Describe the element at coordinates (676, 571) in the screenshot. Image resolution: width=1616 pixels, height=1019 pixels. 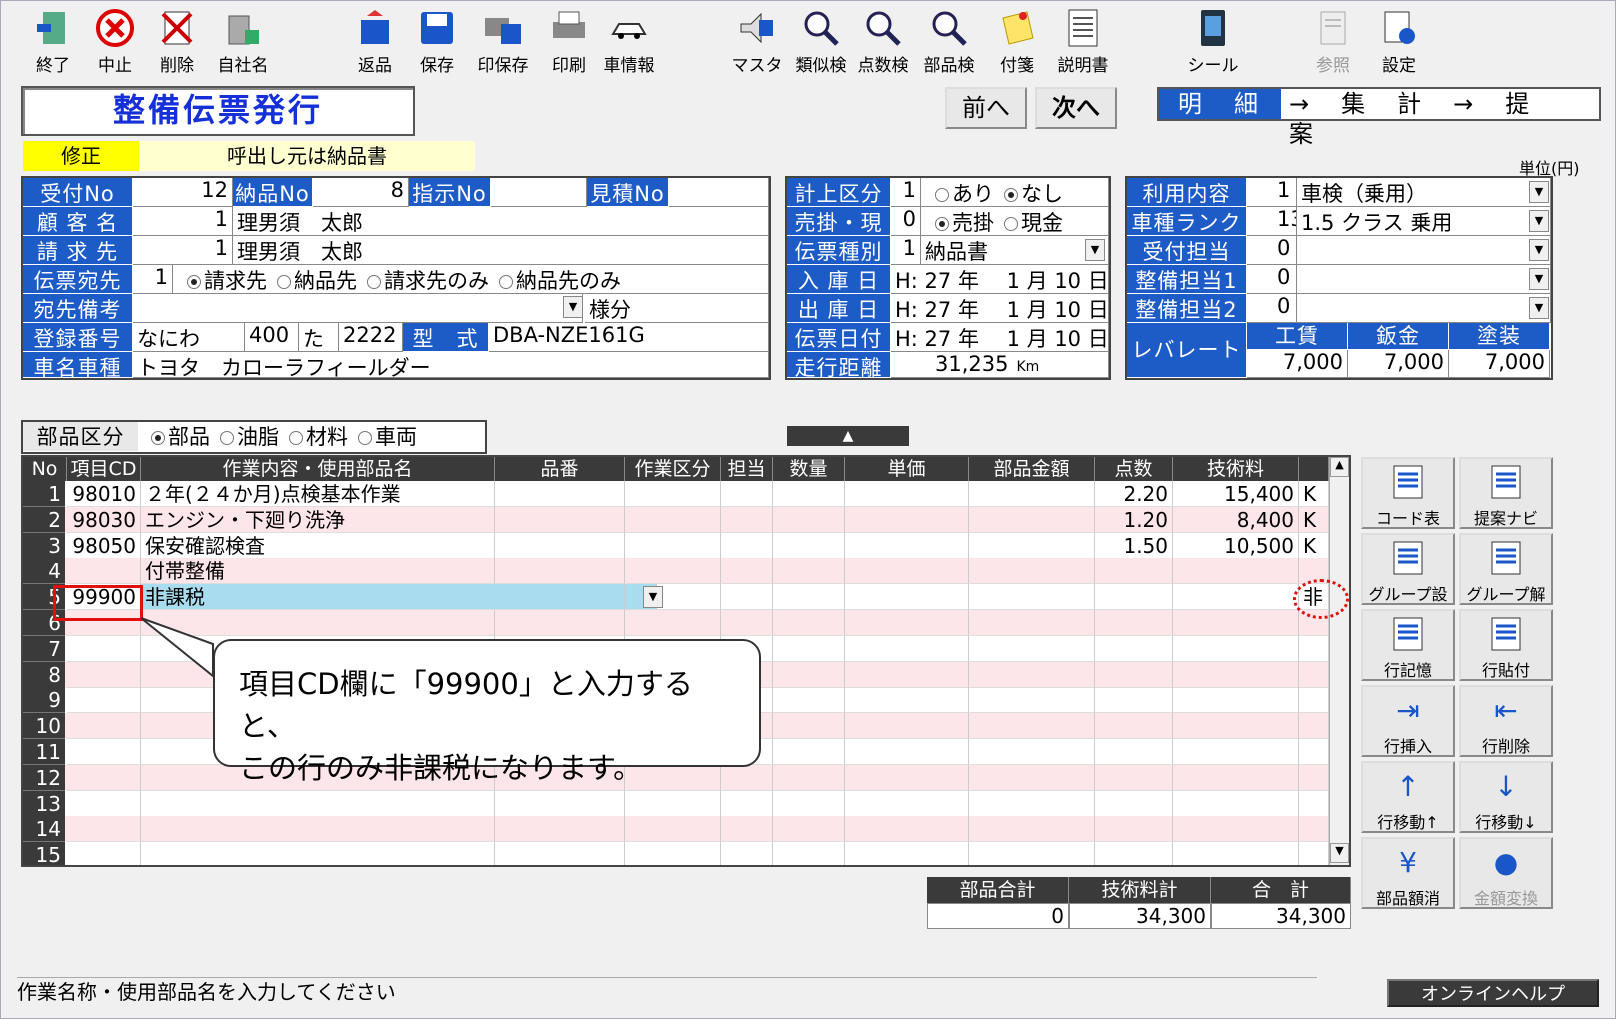
I see `table-row: 4 付帯整備` at that location.